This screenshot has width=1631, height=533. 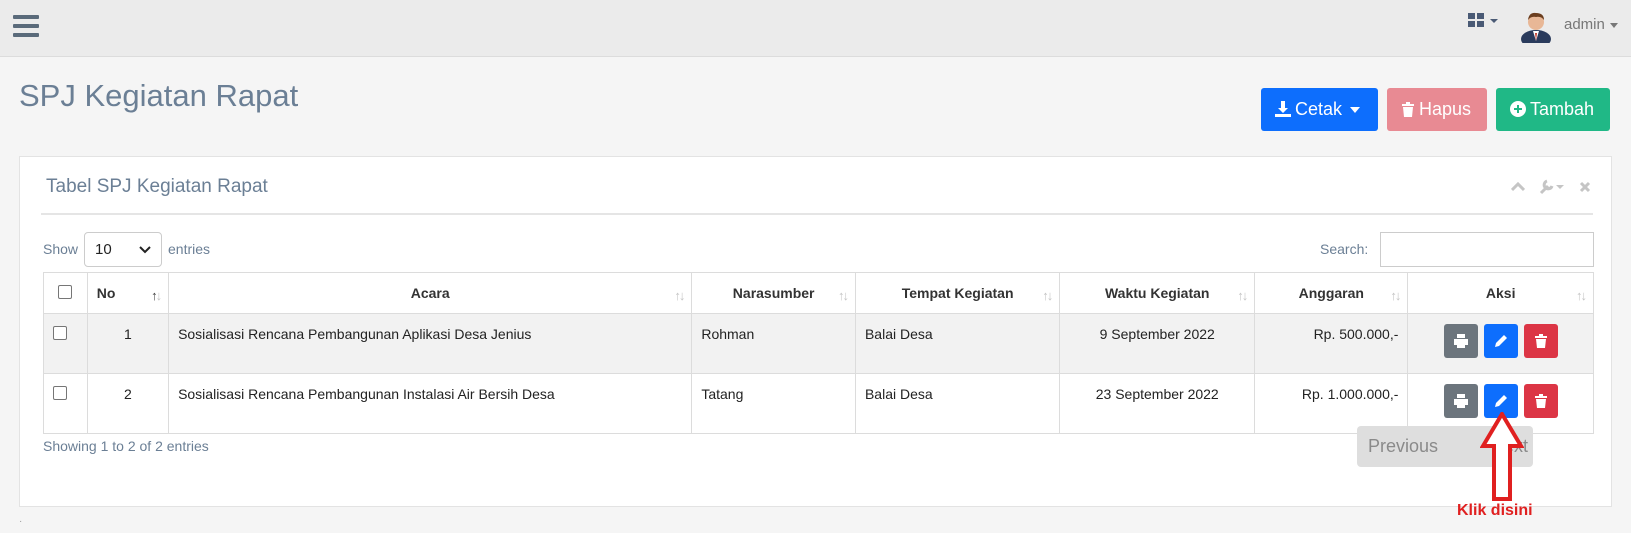 I want to click on hapus-button: Hapus, so click(x=1437, y=109).